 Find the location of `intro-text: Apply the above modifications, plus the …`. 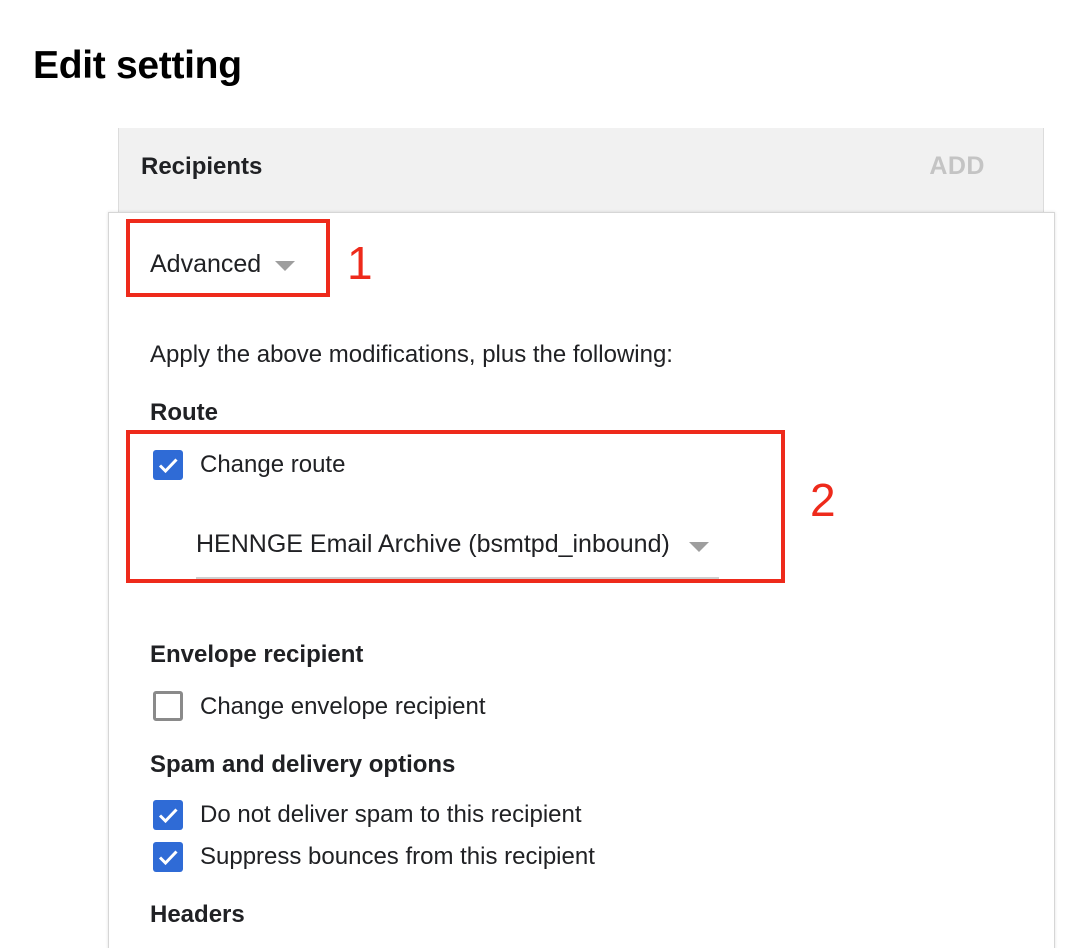

intro-text: Apply the above modifications, plus the … is located at coordinates (411, 354).